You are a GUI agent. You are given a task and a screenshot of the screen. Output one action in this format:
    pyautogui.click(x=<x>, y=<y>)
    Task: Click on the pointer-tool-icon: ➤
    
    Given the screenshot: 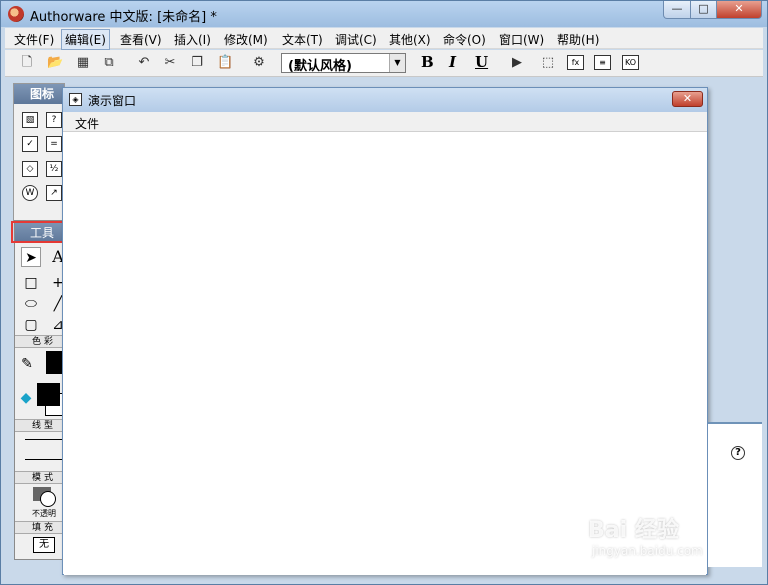 What is the action you would take?
    pyautogui.click(x=31, y=257)
    